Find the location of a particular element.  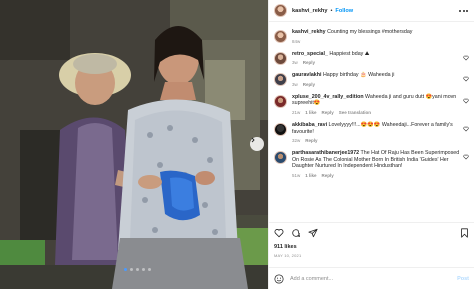

comment-input is located at coordinates (360, 278).